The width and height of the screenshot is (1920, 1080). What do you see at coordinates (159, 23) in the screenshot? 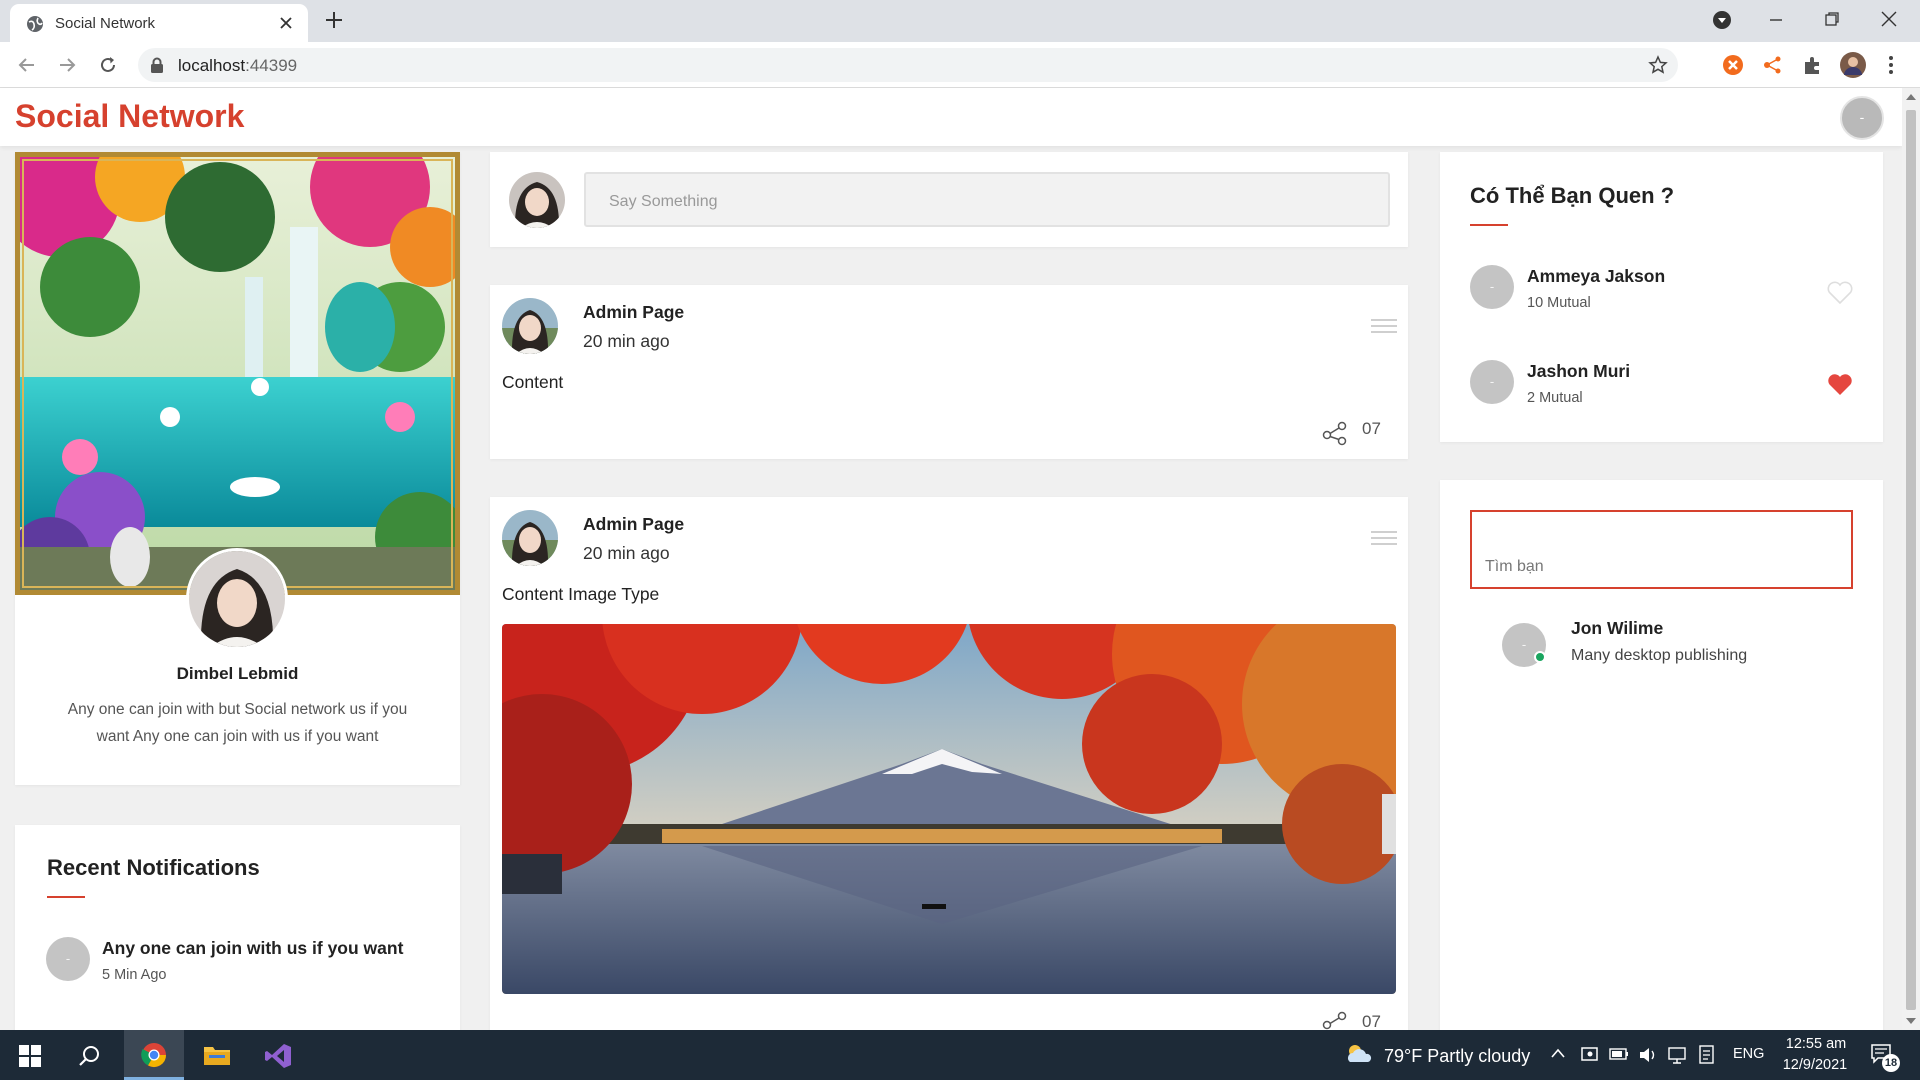
I see `browser-tab: Social Network` at bounding box center [159, 23].